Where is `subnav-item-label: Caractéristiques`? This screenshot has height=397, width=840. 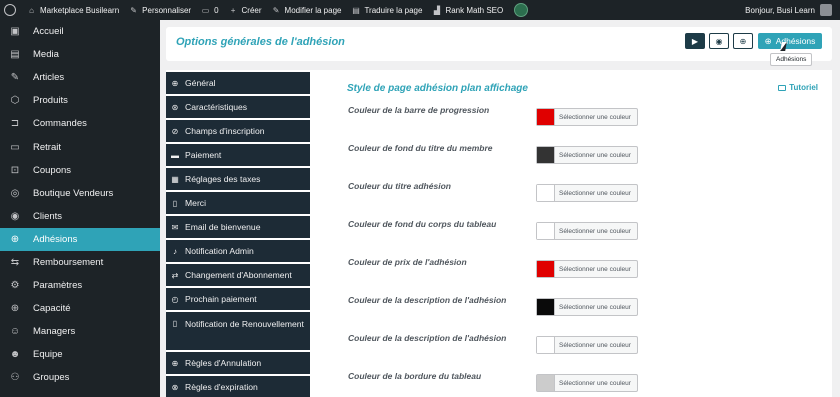 subnav-item-label: Caractéristiques is located at coordinates (216, 107).